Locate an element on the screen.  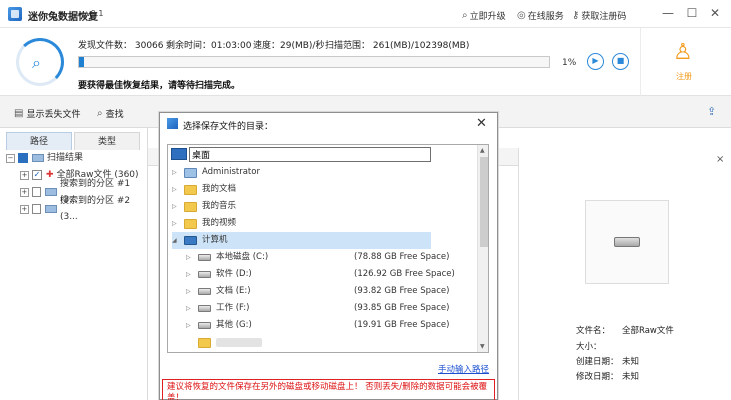
tree-root: − 扫描结果 is located at coordinates (44, 158).